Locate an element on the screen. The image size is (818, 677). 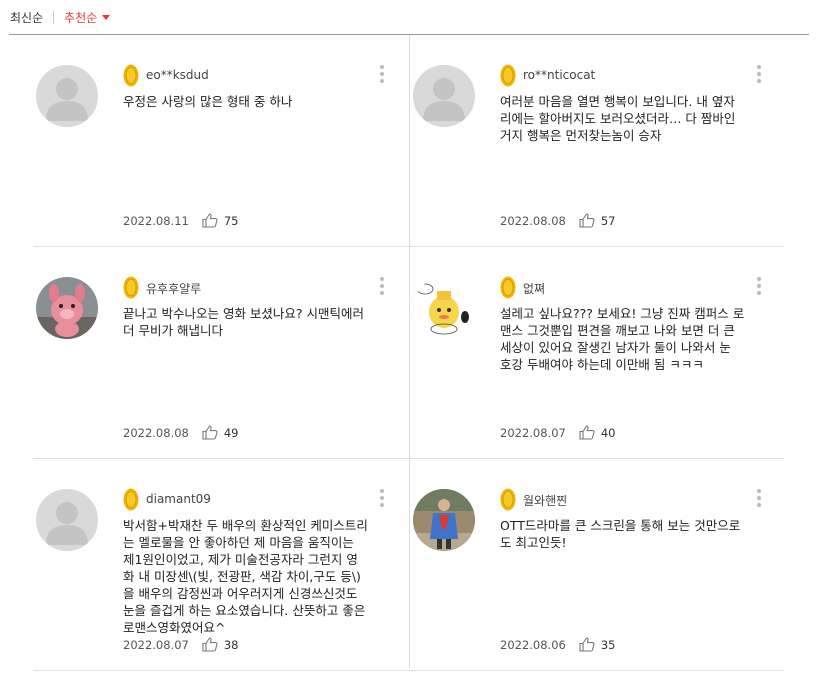
comment-text: 끝나고 박수나오는 영화 보셨나요? 시맨틱에러 더 무비가 해냅니다 is located at coordinates (244, 322).